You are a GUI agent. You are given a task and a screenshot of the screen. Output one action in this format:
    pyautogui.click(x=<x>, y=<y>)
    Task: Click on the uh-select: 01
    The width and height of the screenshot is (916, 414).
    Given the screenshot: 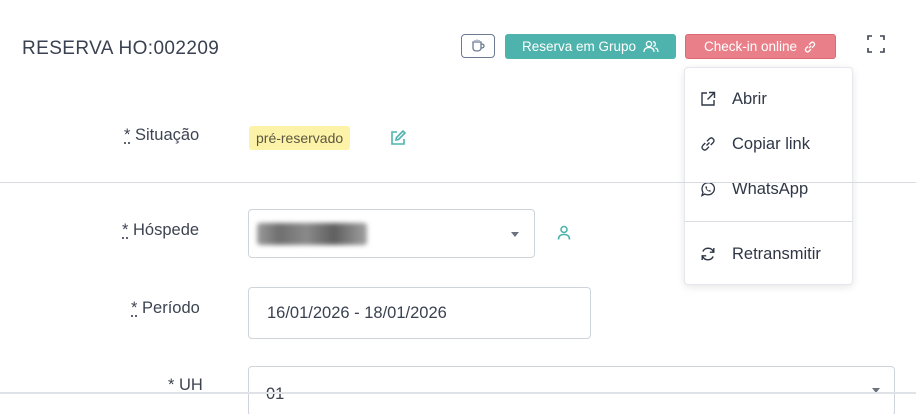 What is the action you would take?
    pyautogui.click(x=571, y=390)
    